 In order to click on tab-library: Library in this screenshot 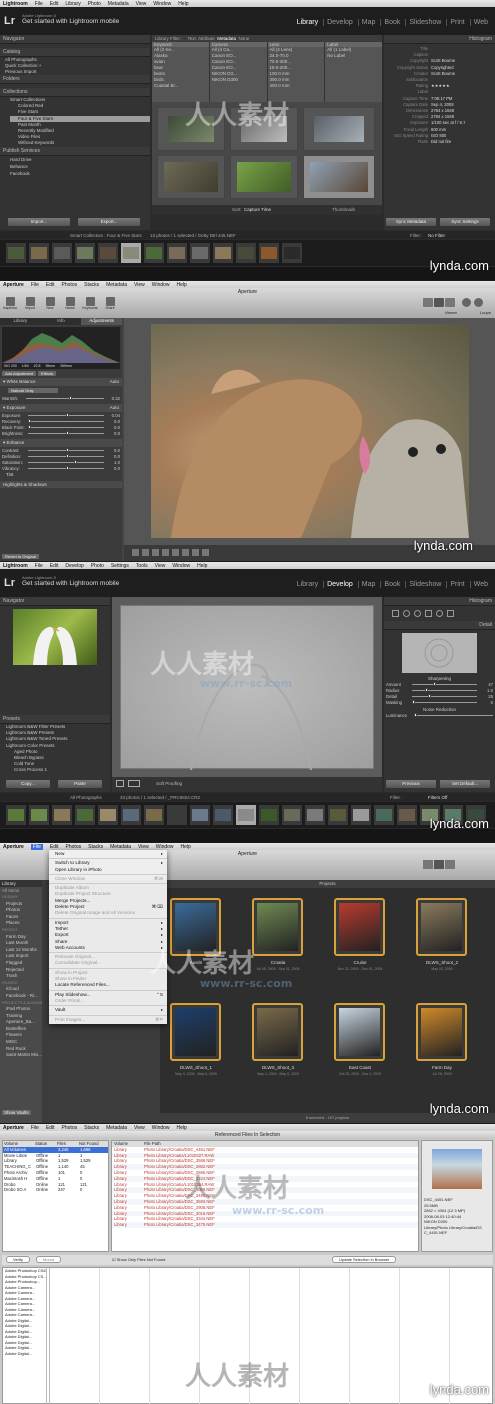, I will do `click(20, 321)`.